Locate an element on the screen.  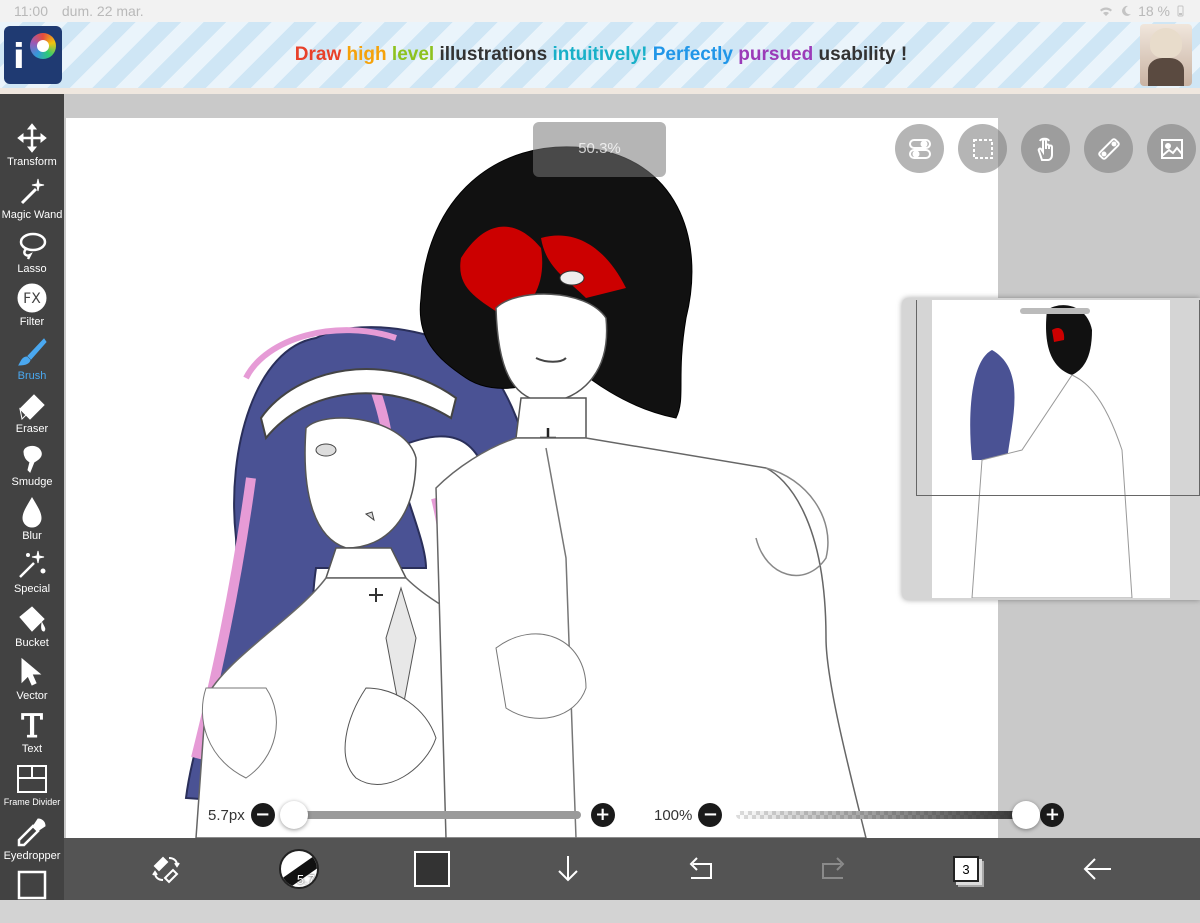
opacity-slider-row: 100% − + is located at coordinates (874, 815).